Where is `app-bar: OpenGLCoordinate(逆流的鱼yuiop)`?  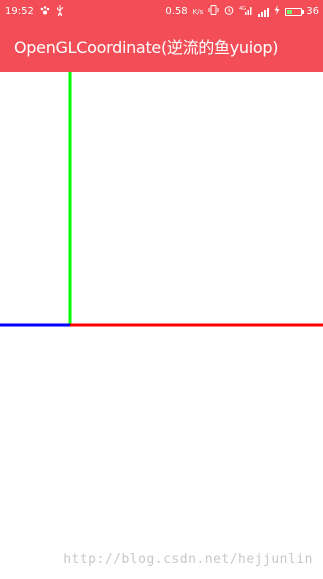
app-bar: OpenGLCoordinate(逆流的鱼yuiop) is located at coordinates (161, 47).